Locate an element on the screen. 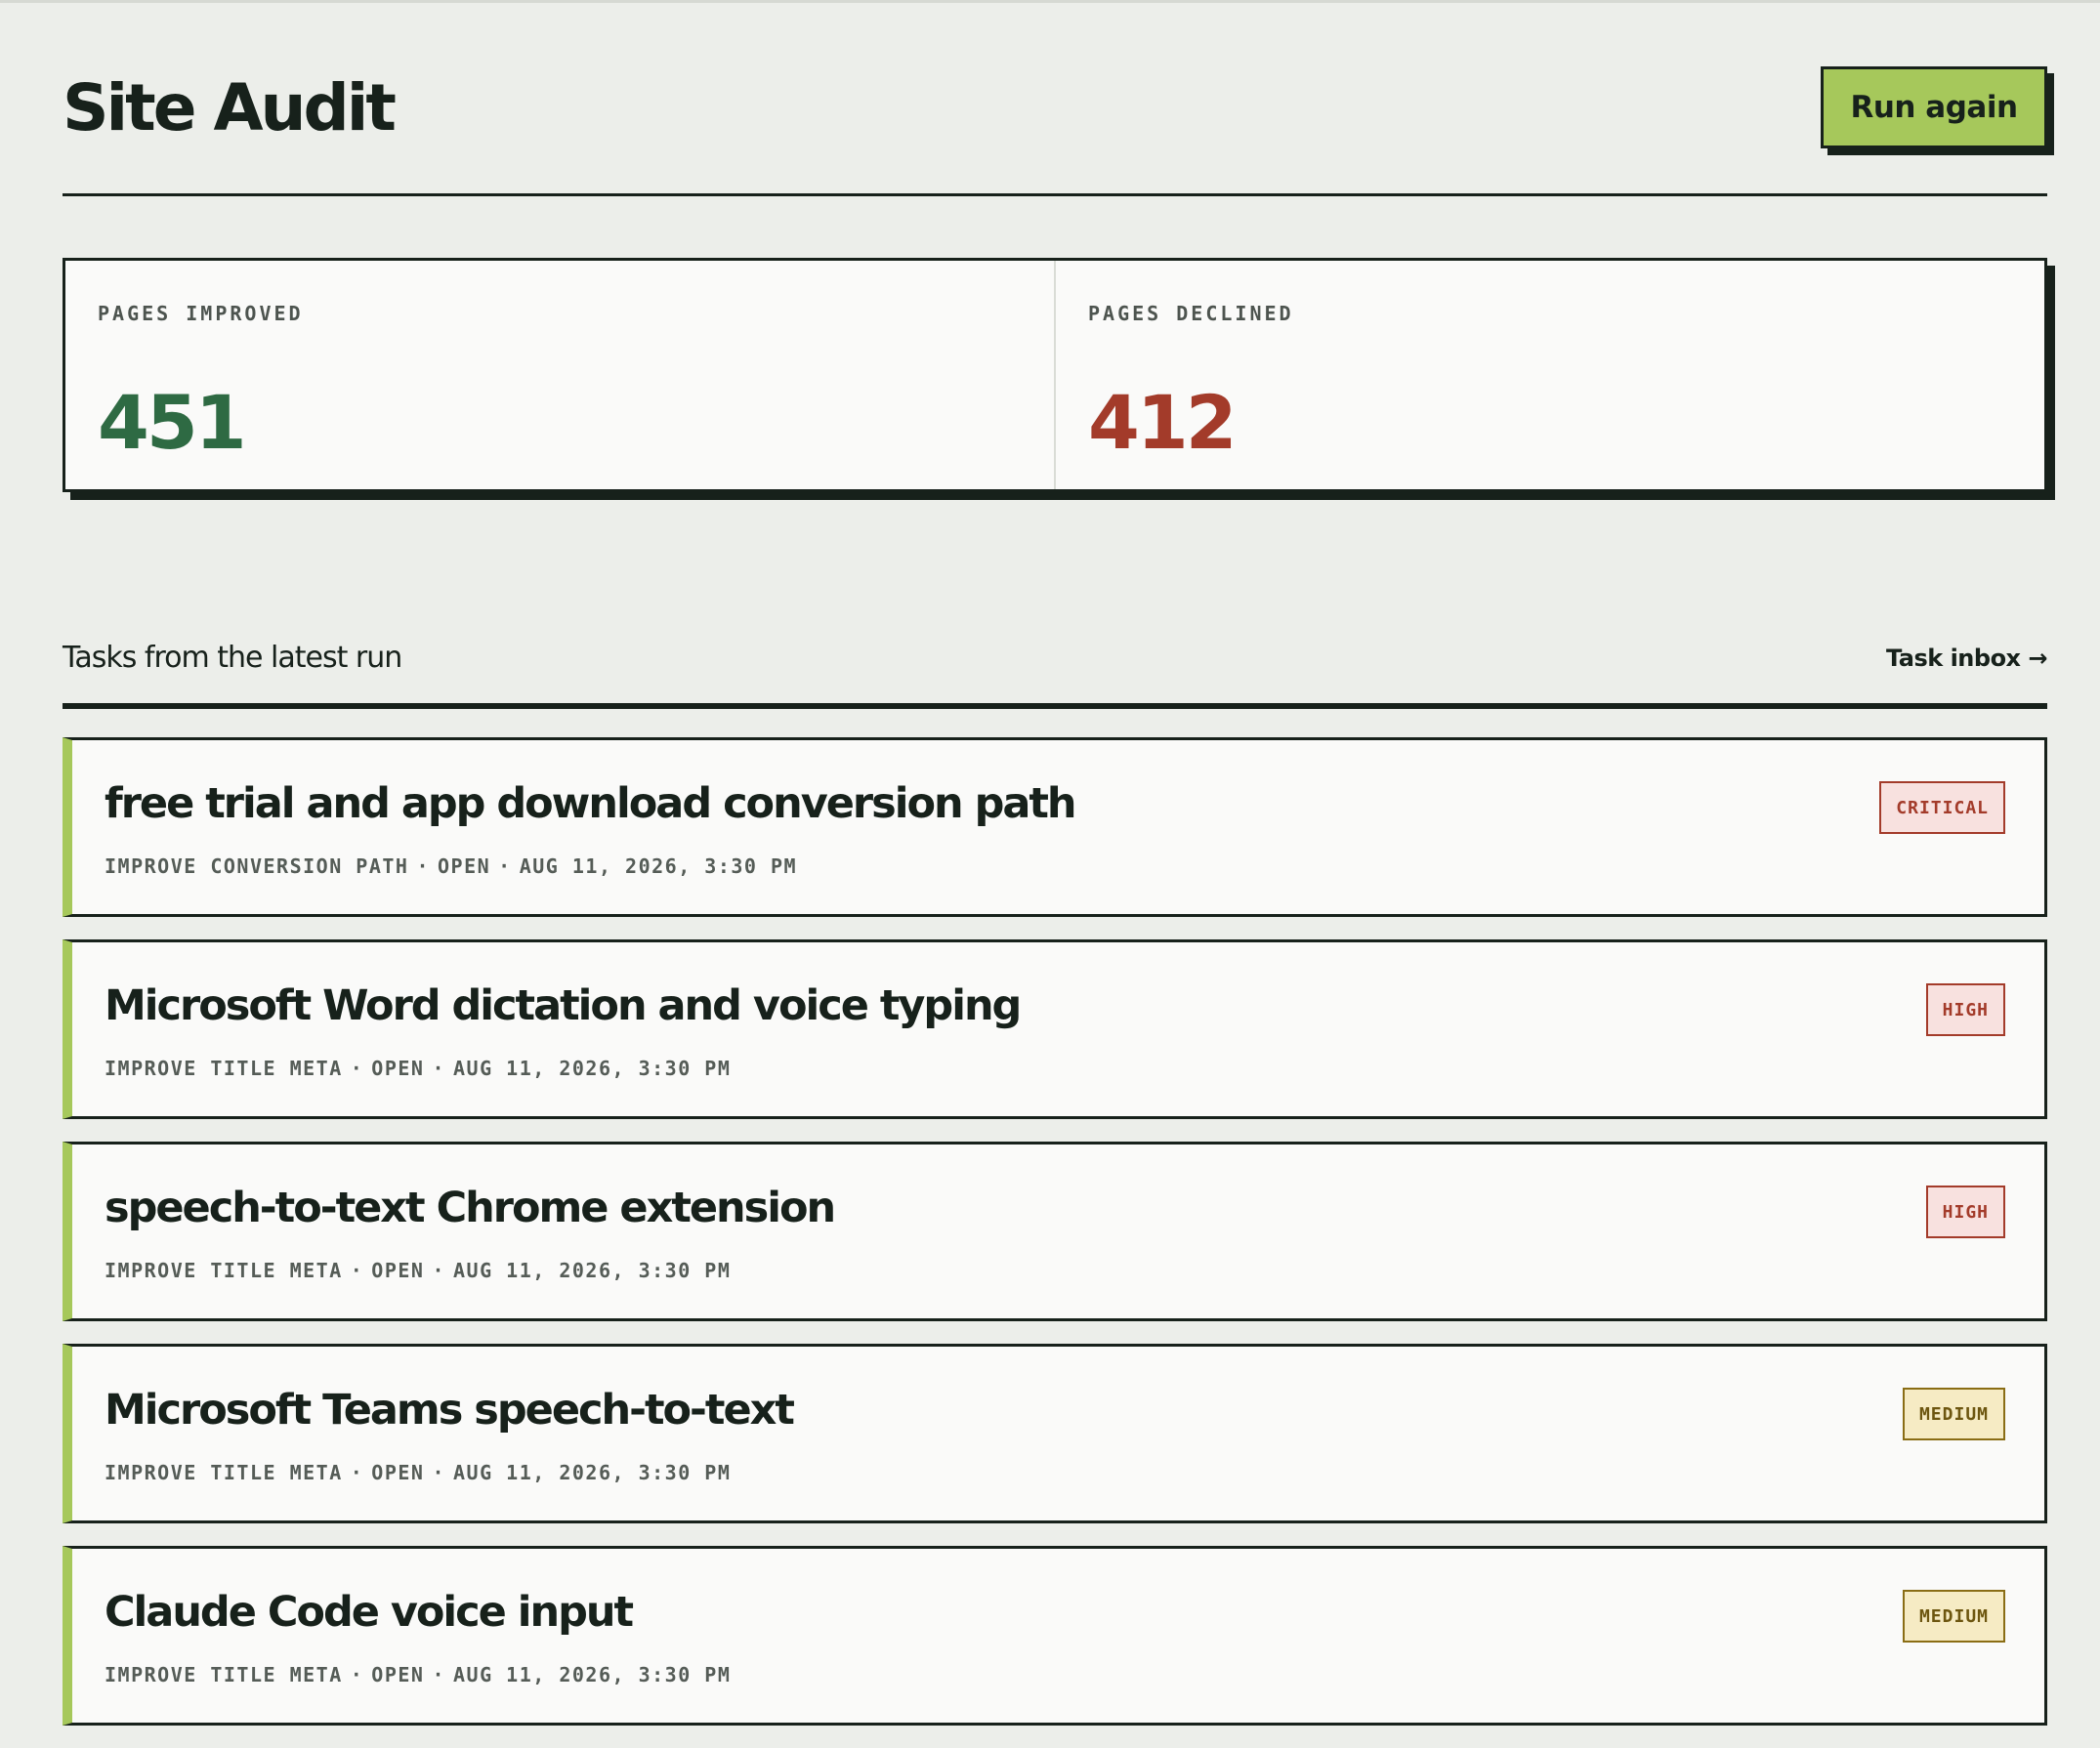  task-title: Microsoft Teams speech-to-text is located at coordinates (450, 1410).